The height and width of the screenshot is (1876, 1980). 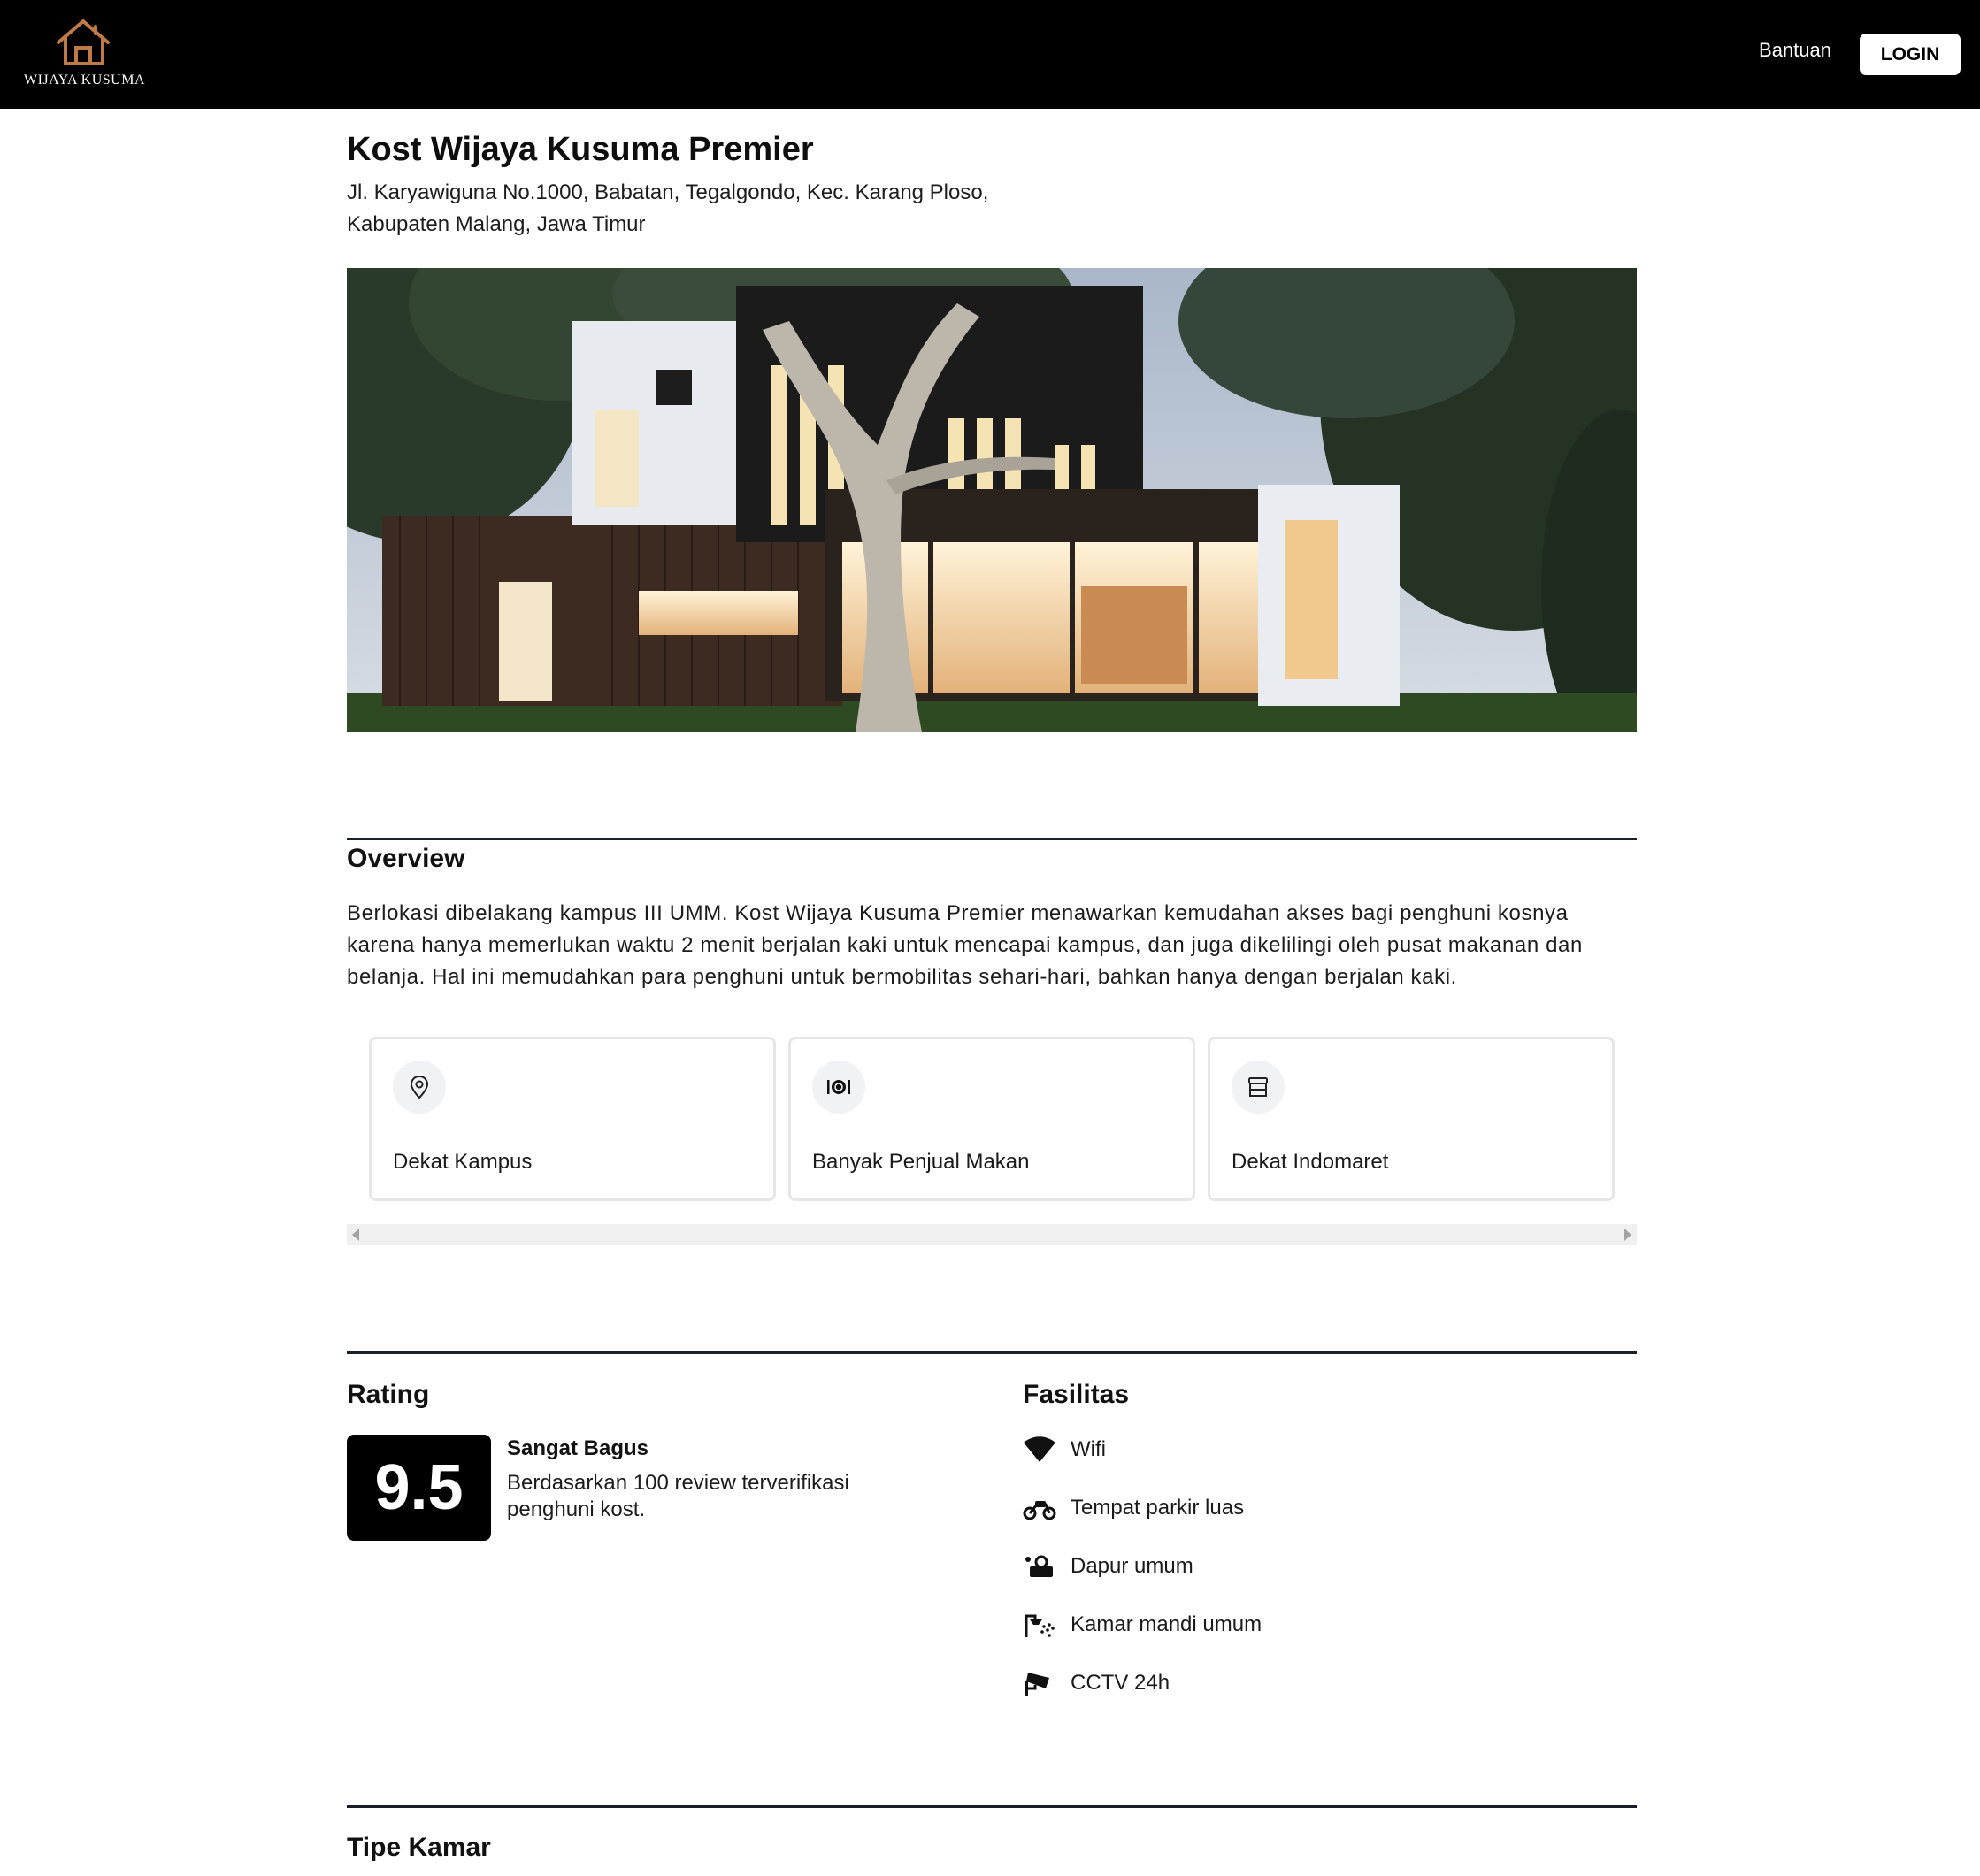 What do you see at coordinates (1412, 1119) in the screenshot?
I see `highlight-card: Dekat Indomaret` at bounding box center [1412, 1119].